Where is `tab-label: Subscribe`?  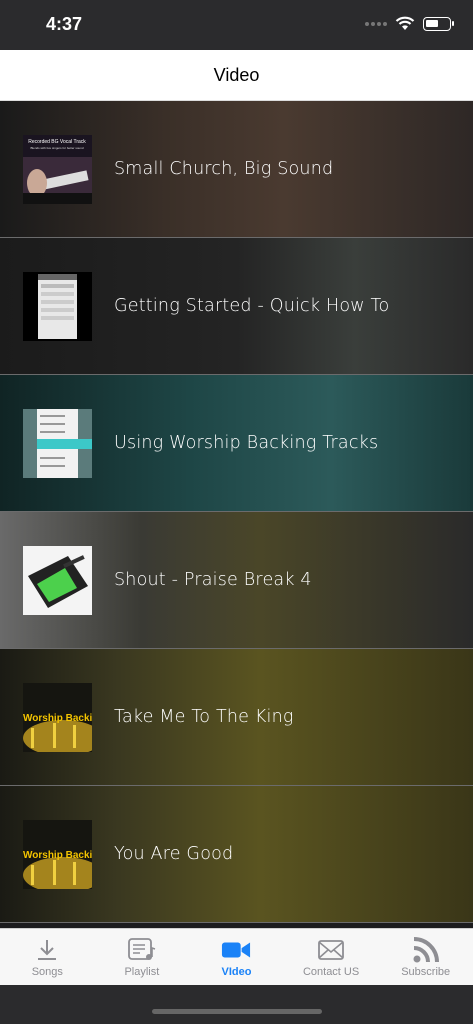
tab-label: Subscribe is located at coordinates (426, 972).